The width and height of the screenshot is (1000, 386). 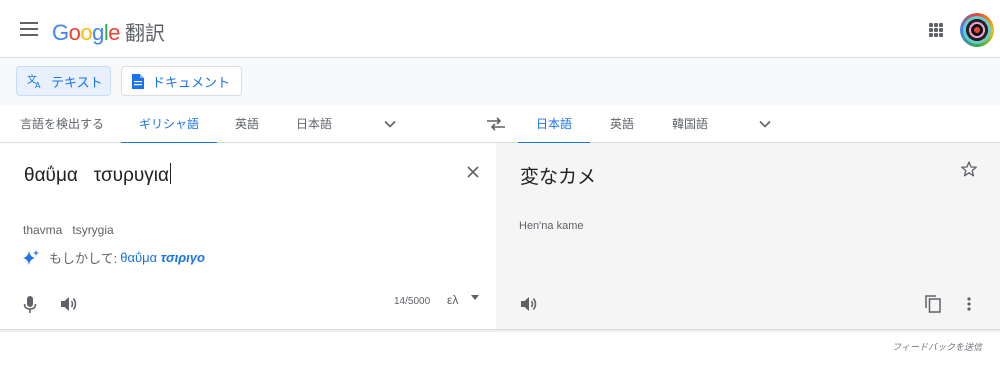 I want to click on listen-source-speaker-icon, so click(x=69, y=304).